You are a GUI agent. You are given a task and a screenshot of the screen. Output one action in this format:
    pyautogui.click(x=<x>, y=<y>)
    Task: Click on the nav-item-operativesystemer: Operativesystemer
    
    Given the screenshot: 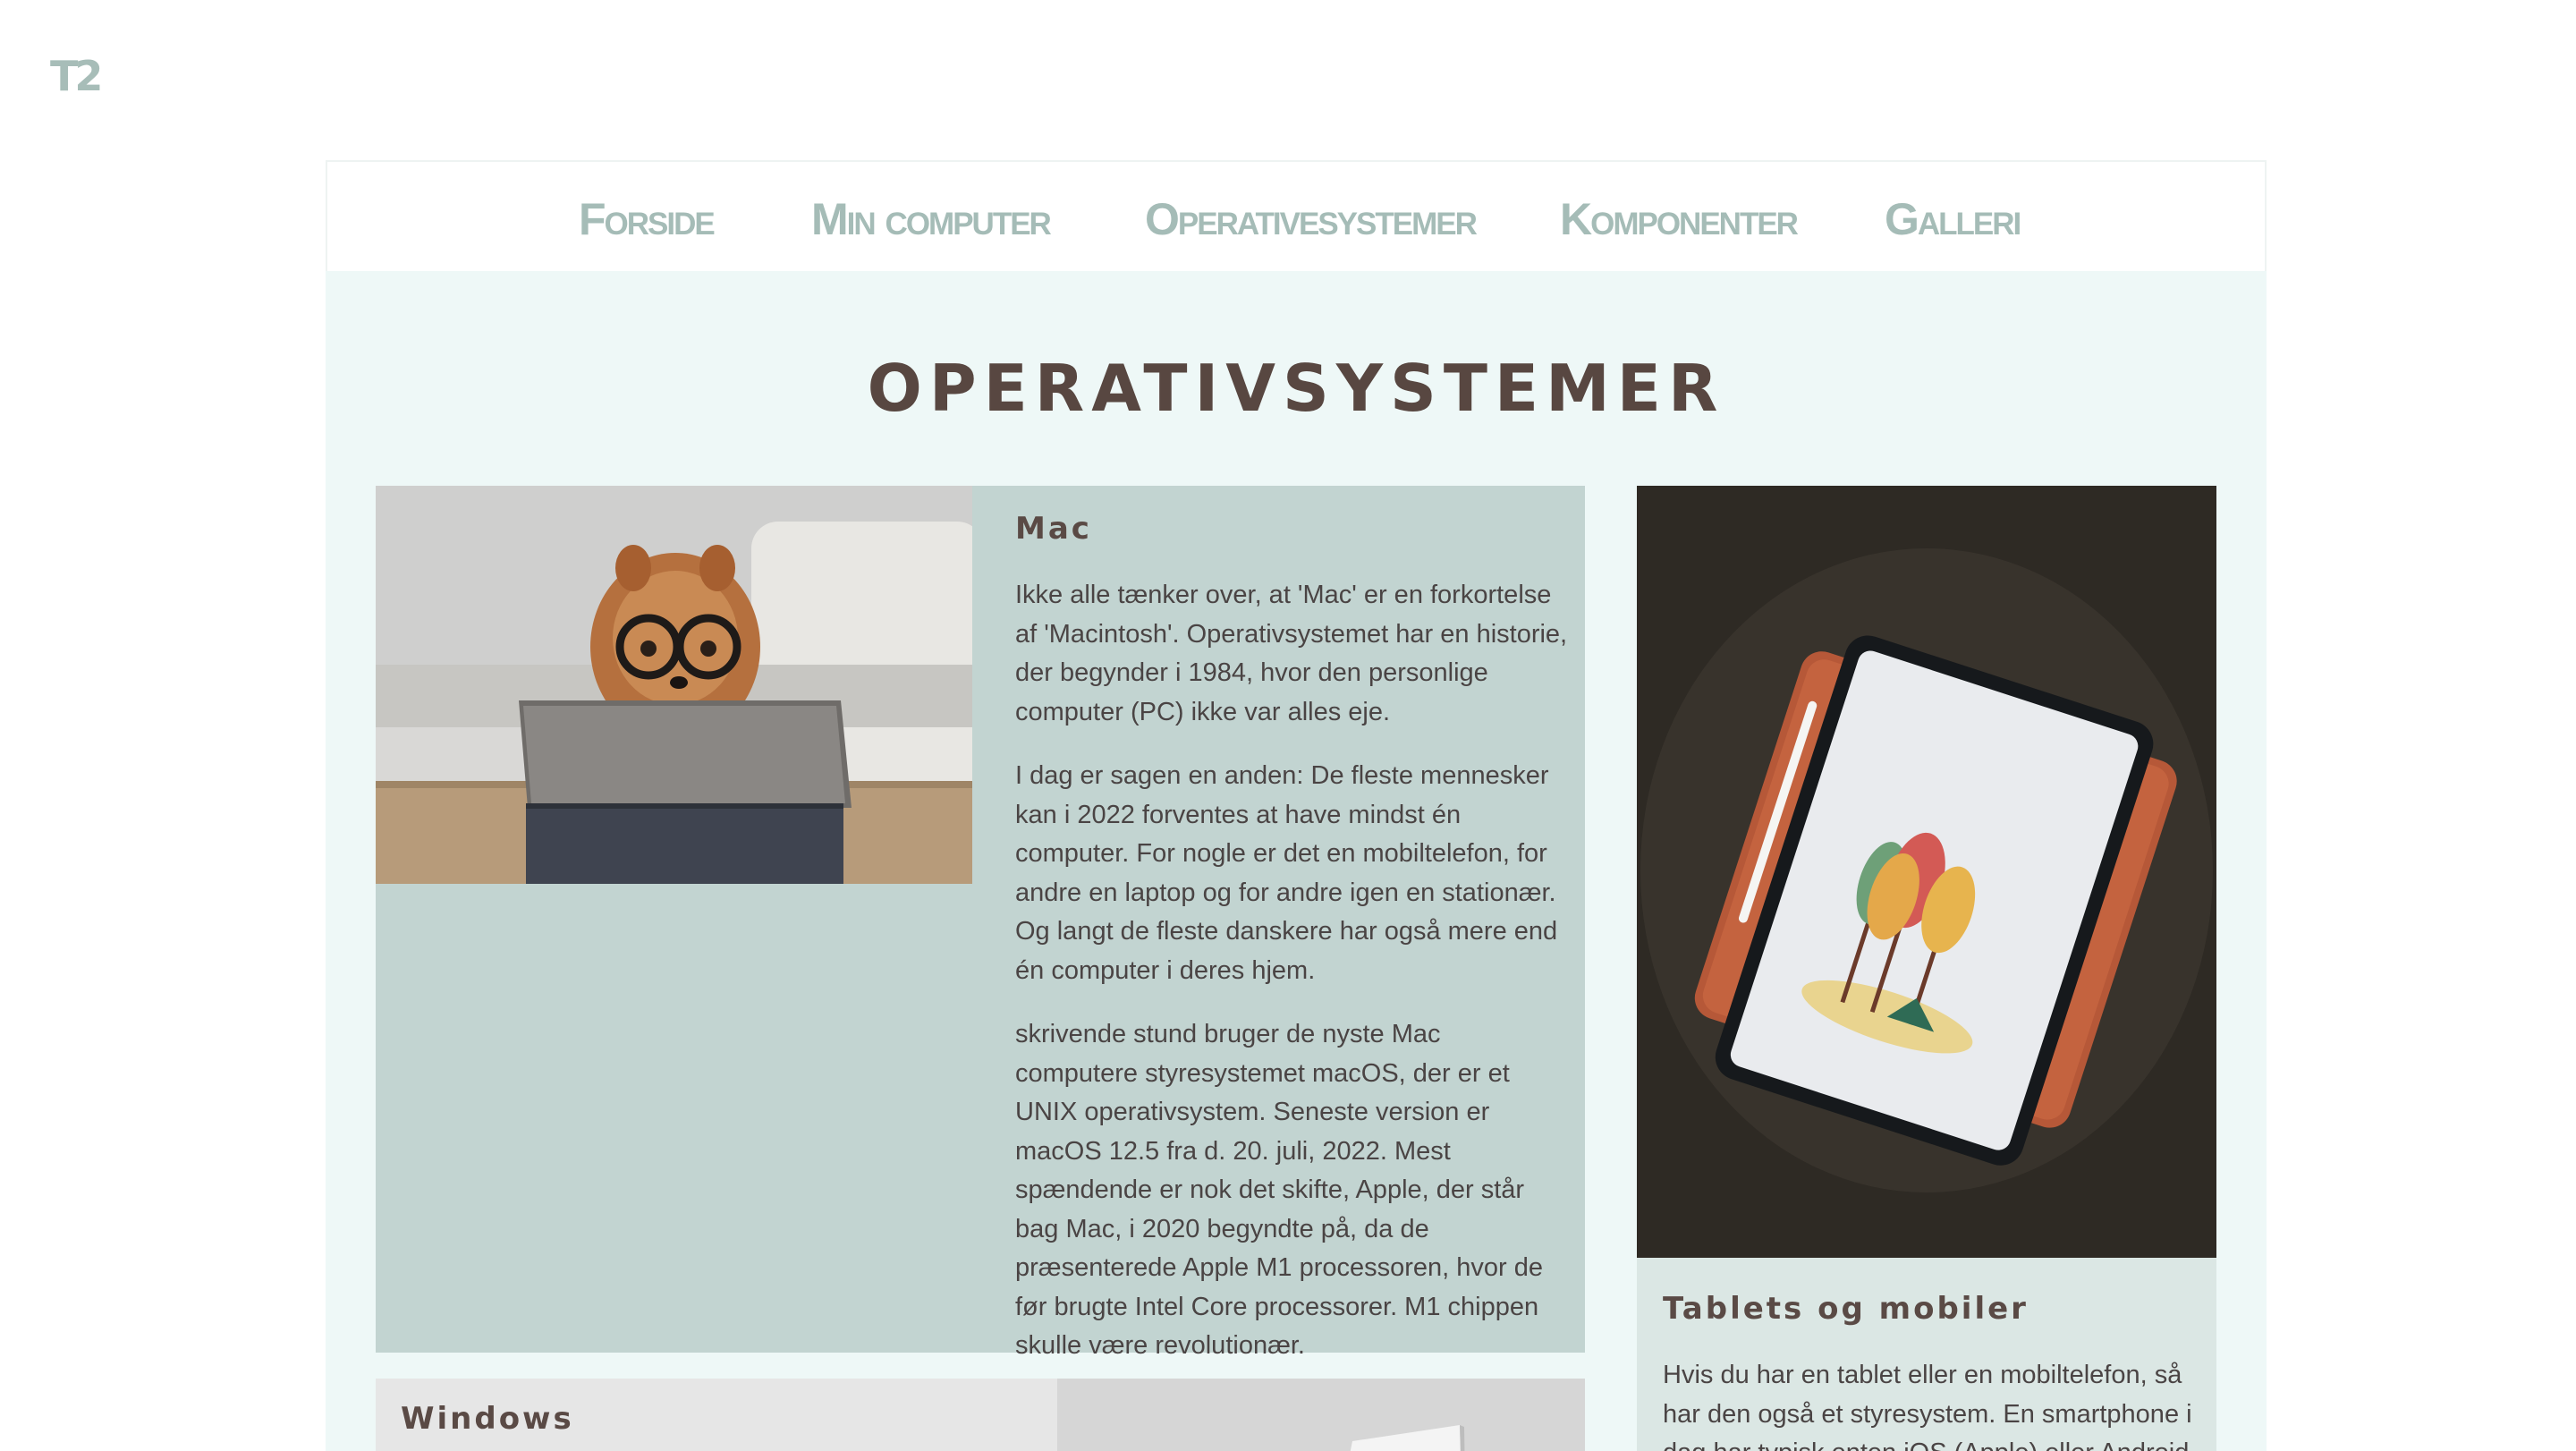 What is the action you would take?
    pyautogui.click(x=1311, y=219)
    